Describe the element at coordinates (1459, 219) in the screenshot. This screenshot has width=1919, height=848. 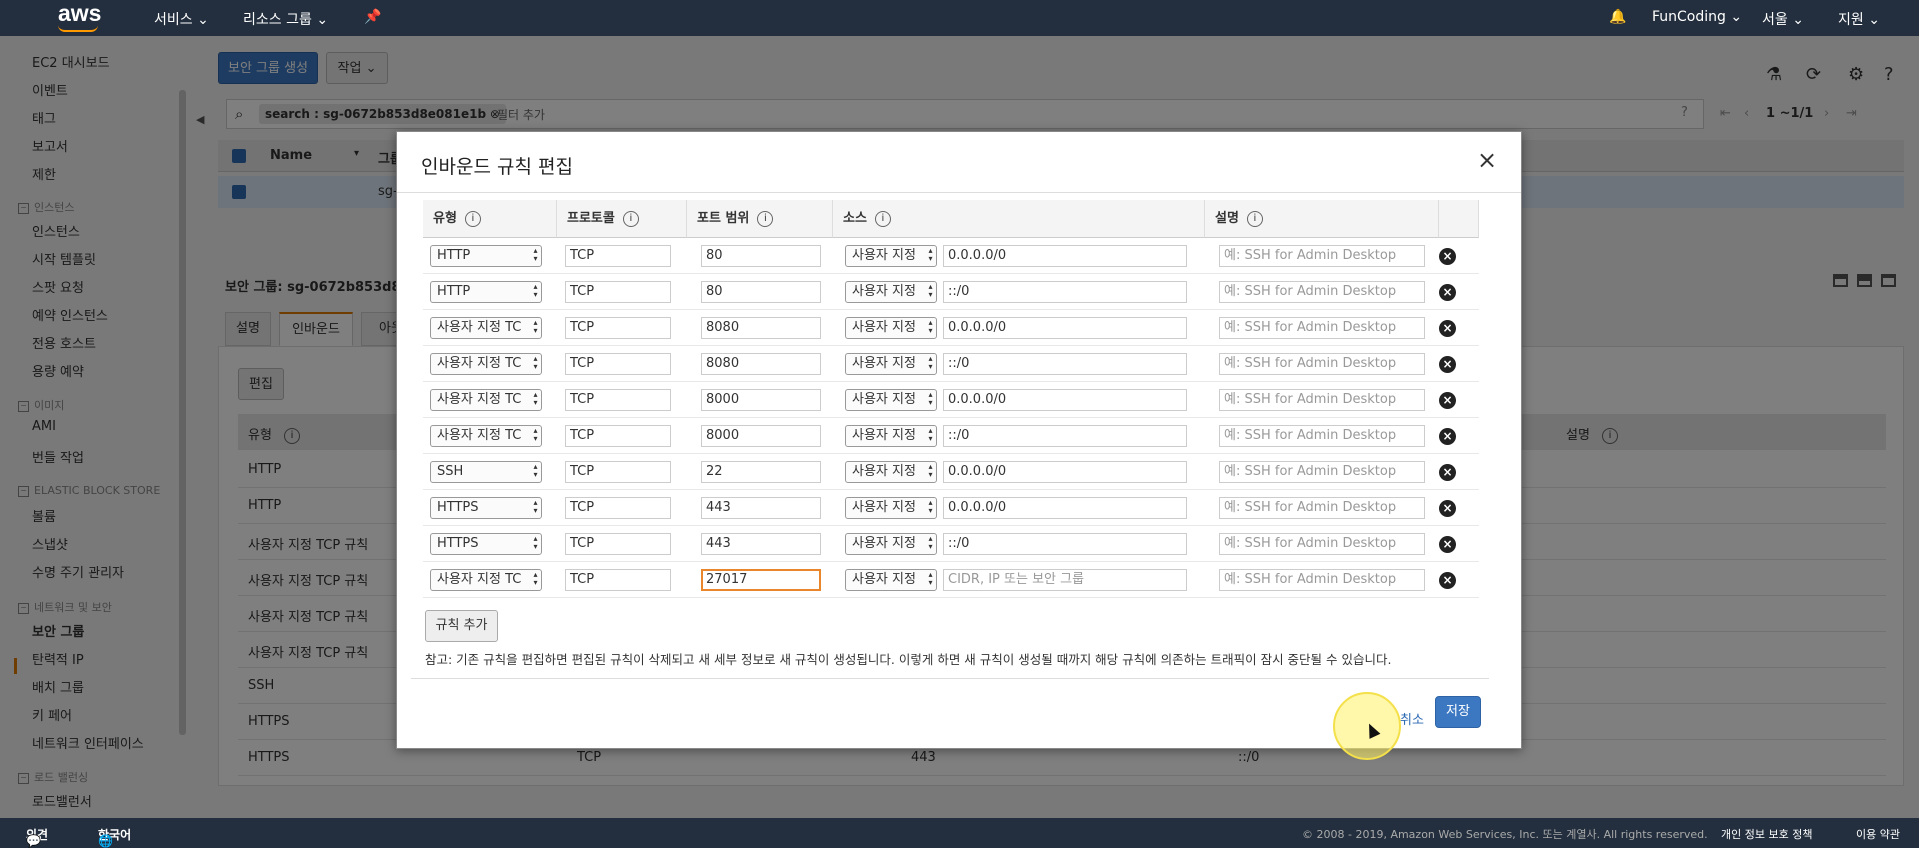
I see `header-remove` at that location.